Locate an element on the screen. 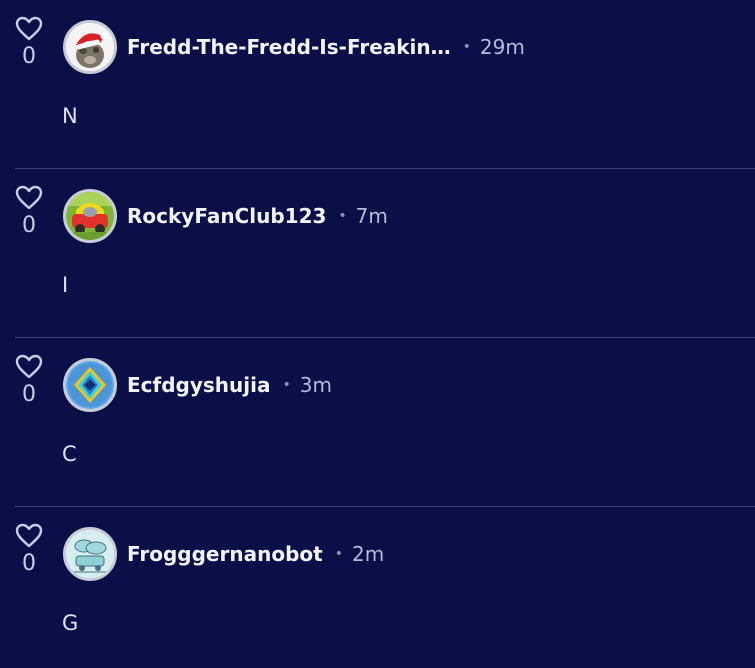 This screenshot has height=668, width=755. blue-diamond-avatar-icon is located at coordinates (90, 385).